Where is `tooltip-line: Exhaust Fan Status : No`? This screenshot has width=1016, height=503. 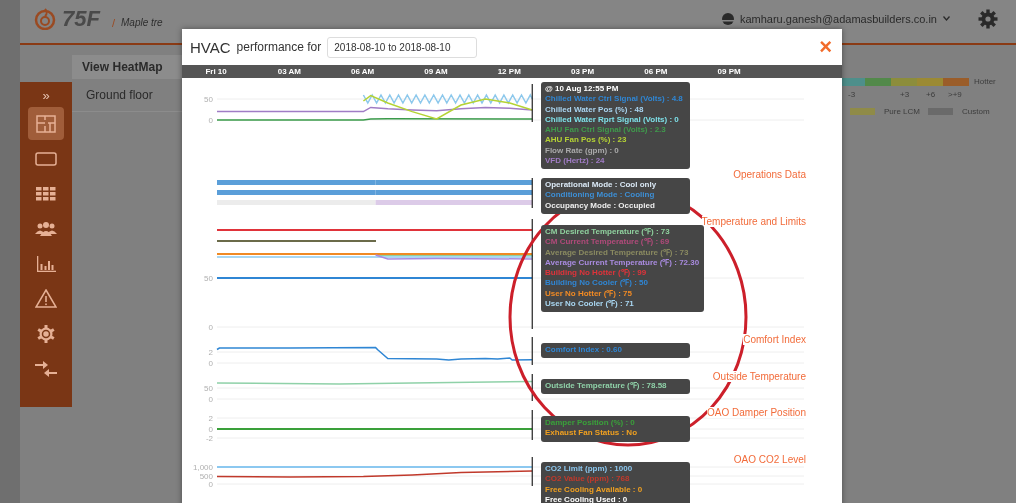
tooltip-line: Exhaust Fan Status : No is located at coordinates (591, 433).